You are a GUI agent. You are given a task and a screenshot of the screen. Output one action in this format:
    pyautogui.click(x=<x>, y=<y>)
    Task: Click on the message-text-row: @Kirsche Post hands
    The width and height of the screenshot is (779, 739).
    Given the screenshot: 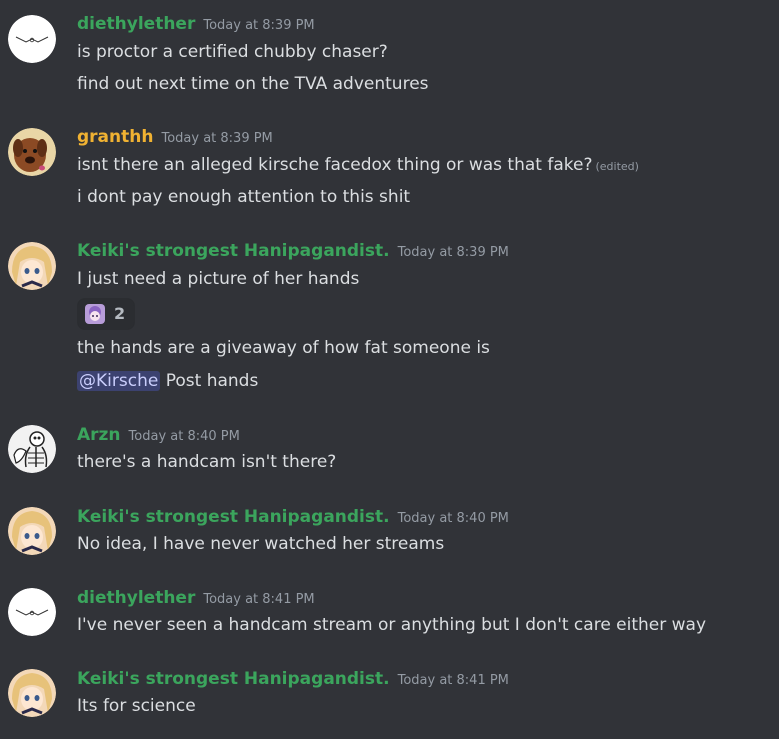 What is the action you would take?
    pyautogui.click(x=167, y=381)
    